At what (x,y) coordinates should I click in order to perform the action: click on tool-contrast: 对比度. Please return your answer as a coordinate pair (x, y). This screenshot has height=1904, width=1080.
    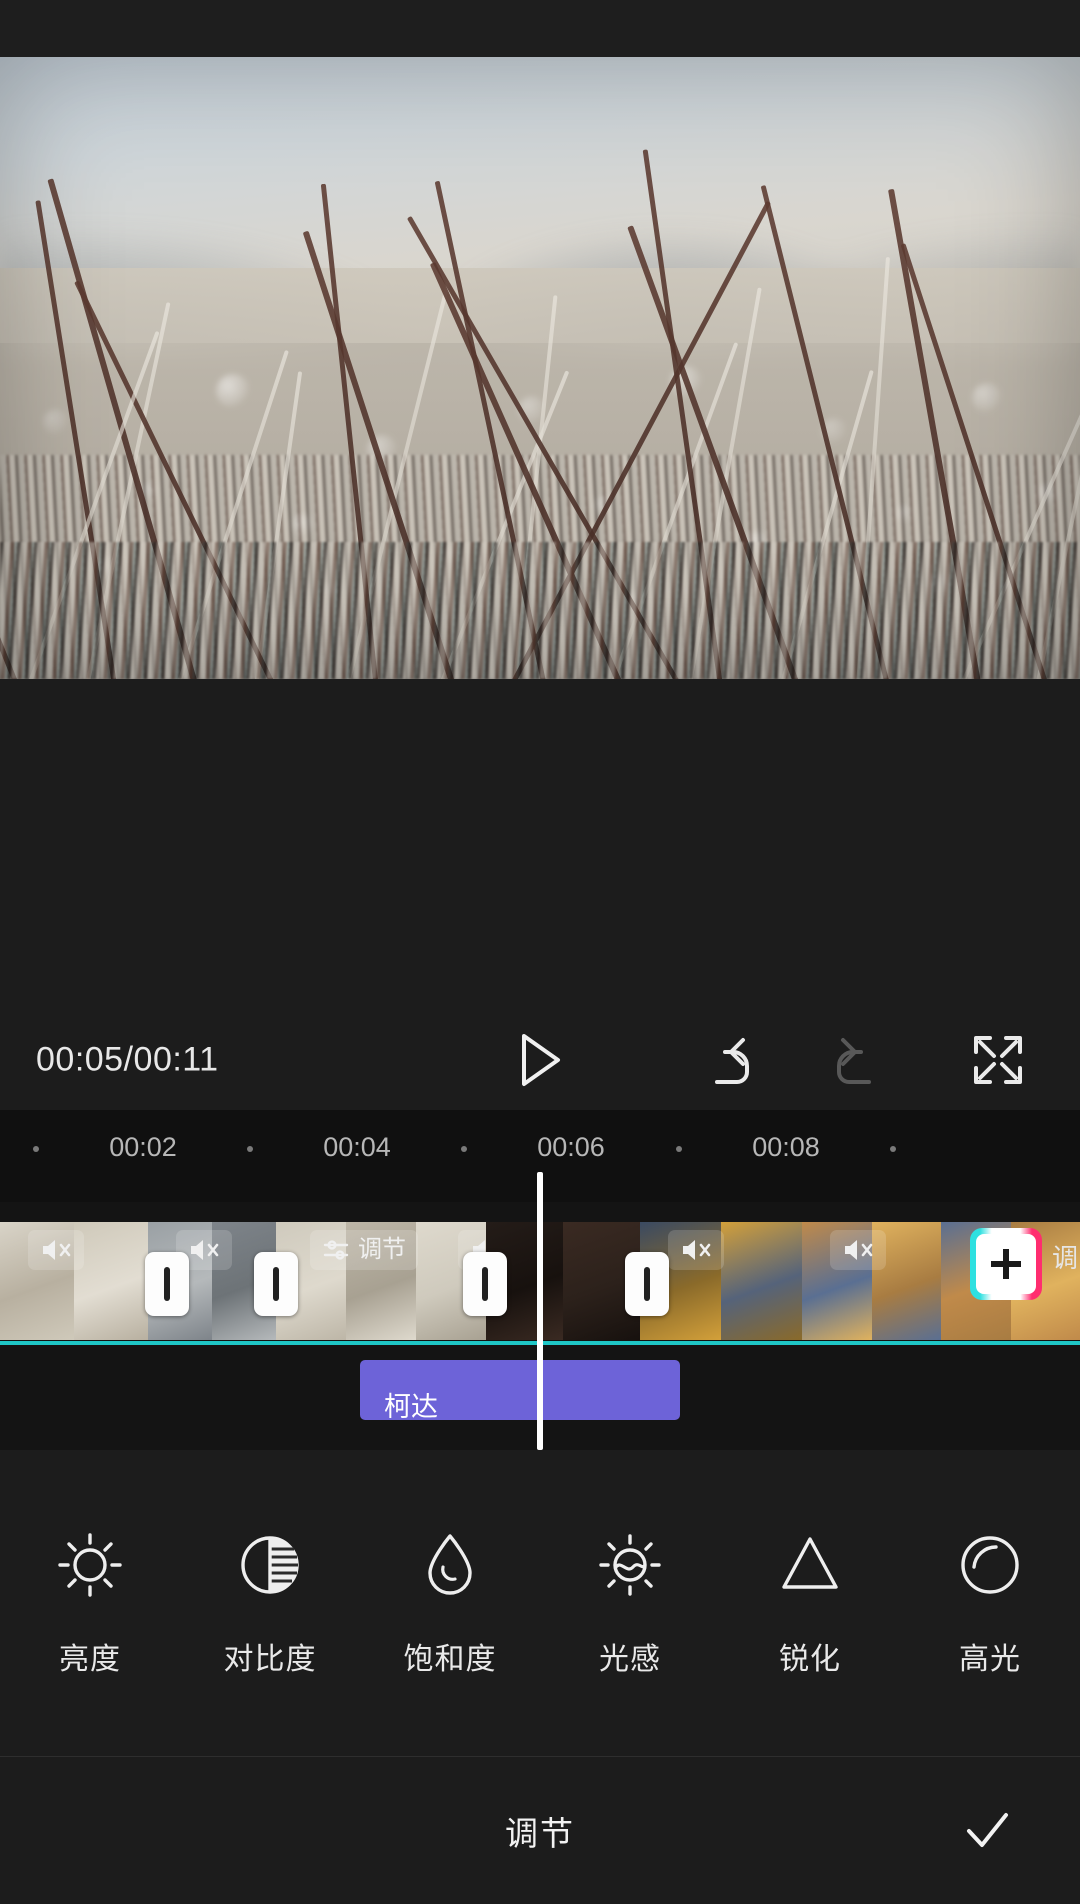
    Looking at the image, I should click on (270, 1600).